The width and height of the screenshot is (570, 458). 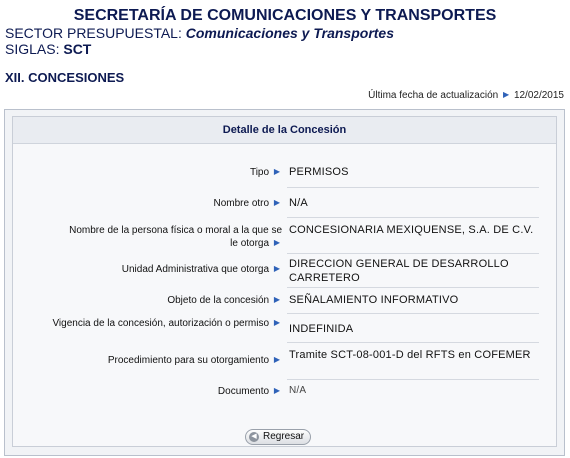 What do you see at coordinates (193, 360) in the screenshot?
I see `field-label-procedimiento: Procedimiento para su otorgamiento ▶` at bounding box center [193, 360].